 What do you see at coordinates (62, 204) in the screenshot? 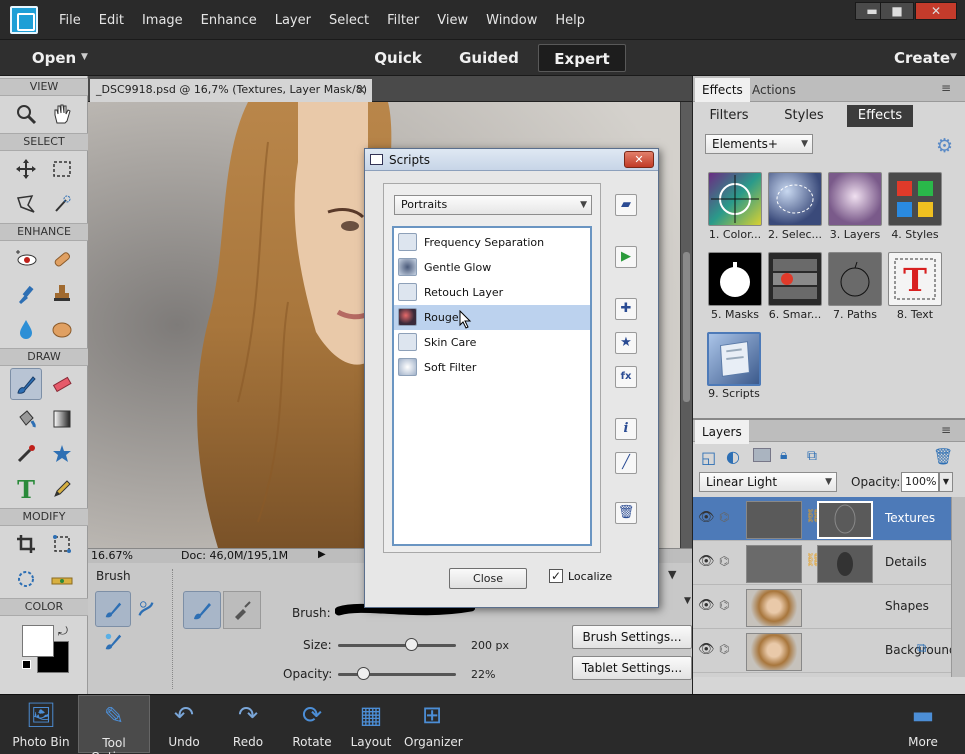
I see `quick-selection-tool-icon` at bounding box center [62, 204].